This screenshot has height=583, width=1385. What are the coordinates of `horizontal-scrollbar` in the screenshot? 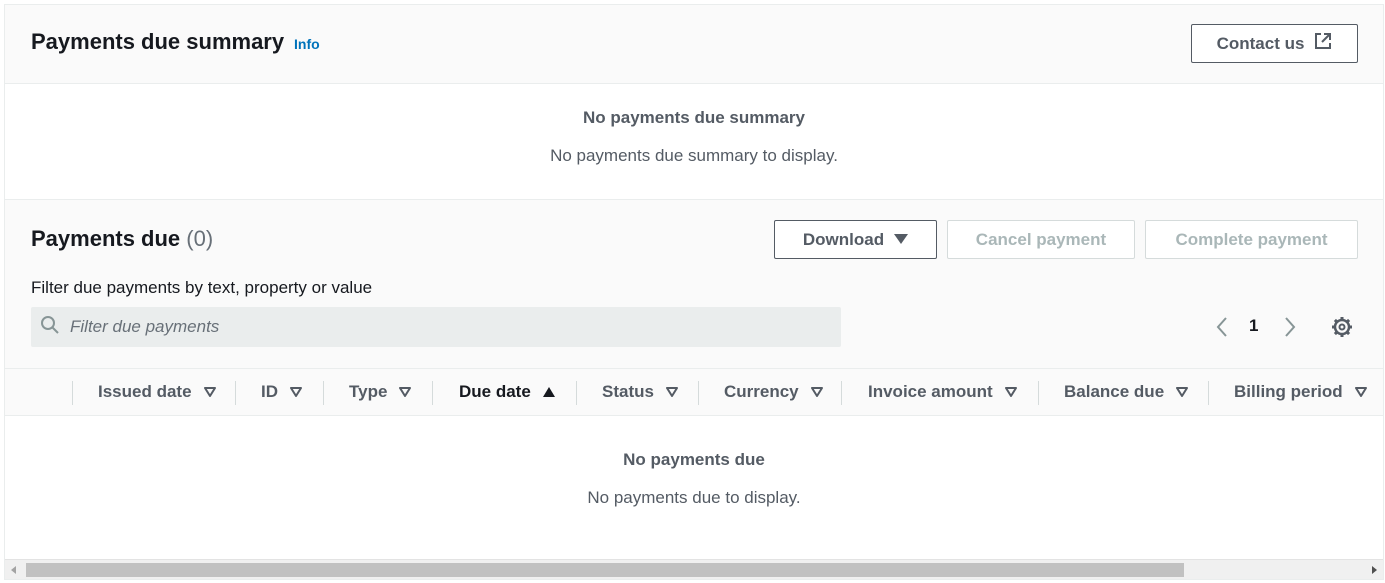 It's located at (694, 569).